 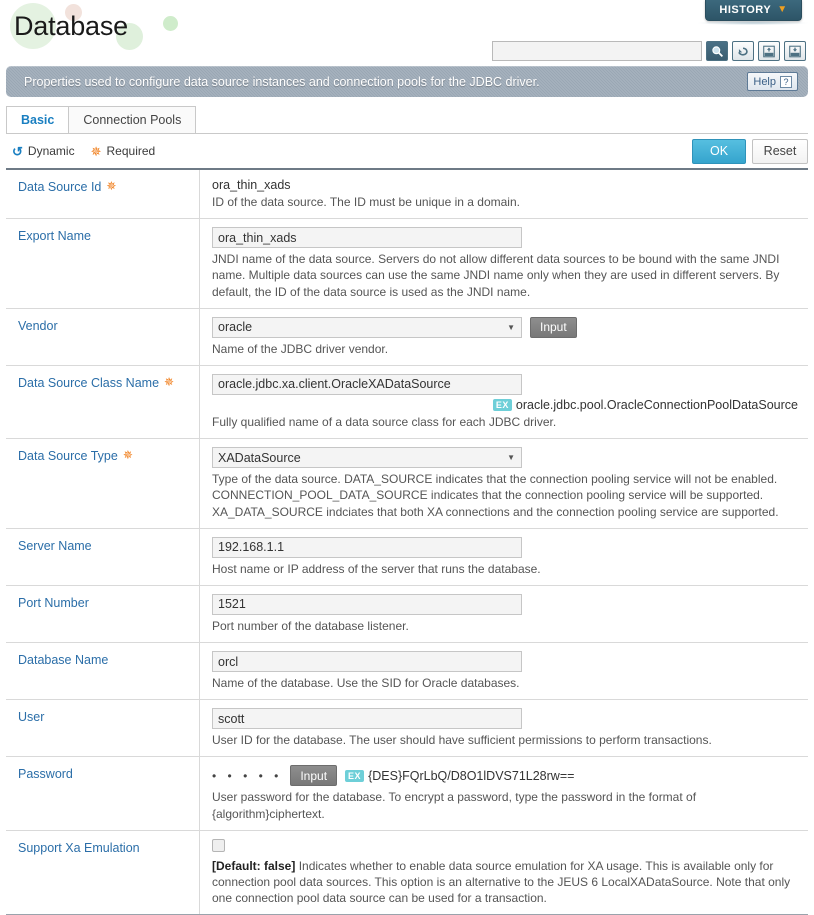 I want to click on help-button: Help ?, so click(x=772, y=81).